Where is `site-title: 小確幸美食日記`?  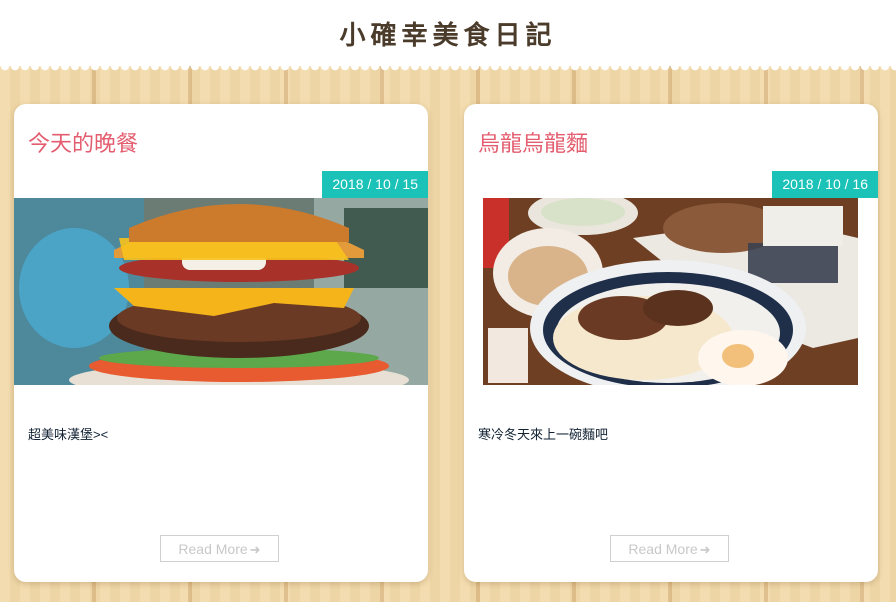
site-title: 小確幸美食日記 is located at coordinates (448, 35).